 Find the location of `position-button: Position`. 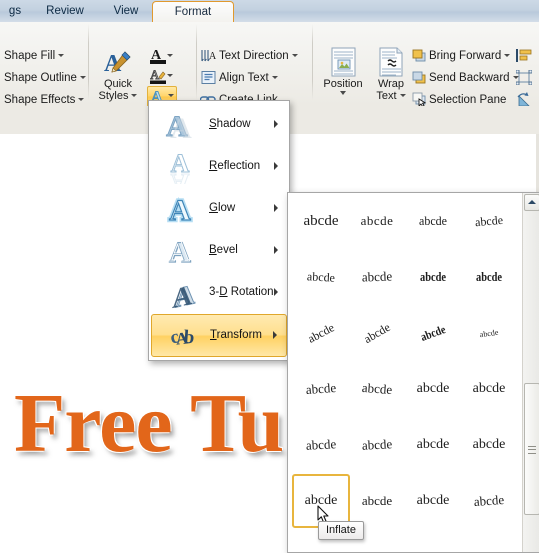

position-button: Position is located at coordinates (343, 75).